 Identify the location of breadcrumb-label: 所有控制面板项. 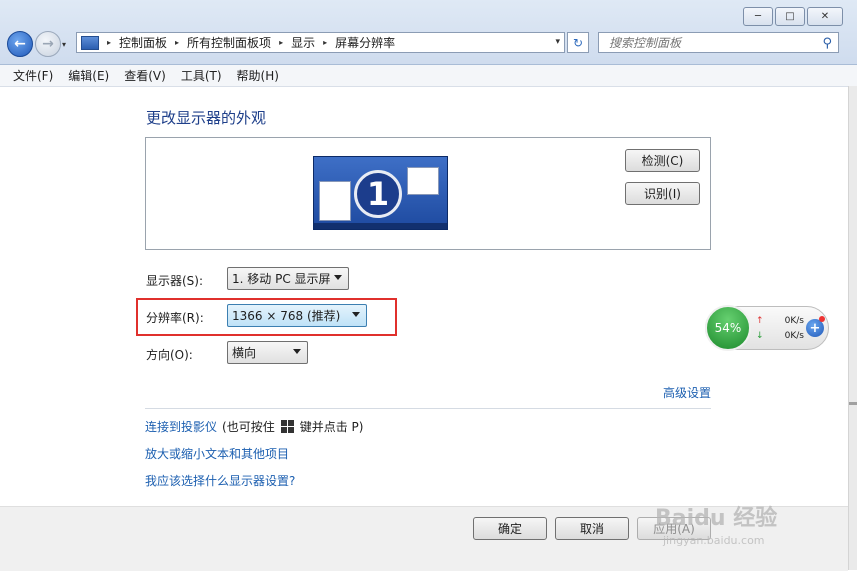
(229, 43).